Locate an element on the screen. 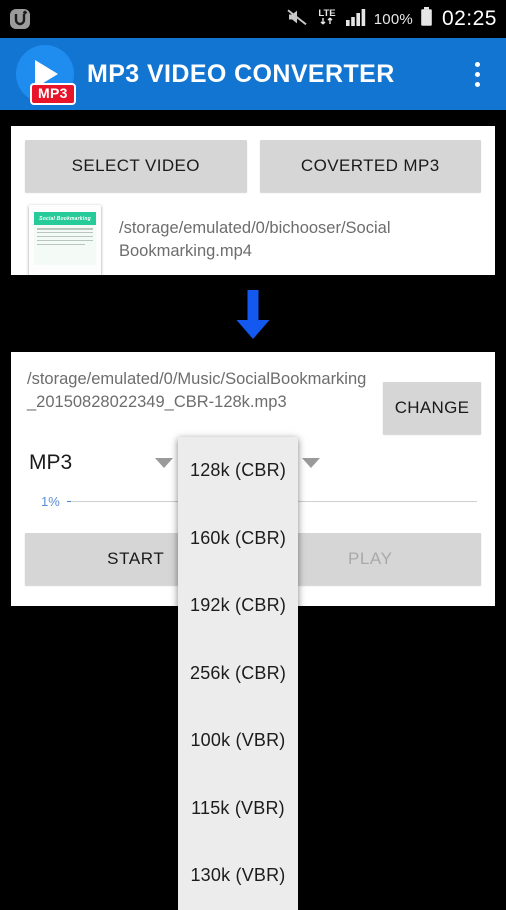  app-bar: MP3 MP3 VIDEO CONVERTER is located at coordinates (253, 74).